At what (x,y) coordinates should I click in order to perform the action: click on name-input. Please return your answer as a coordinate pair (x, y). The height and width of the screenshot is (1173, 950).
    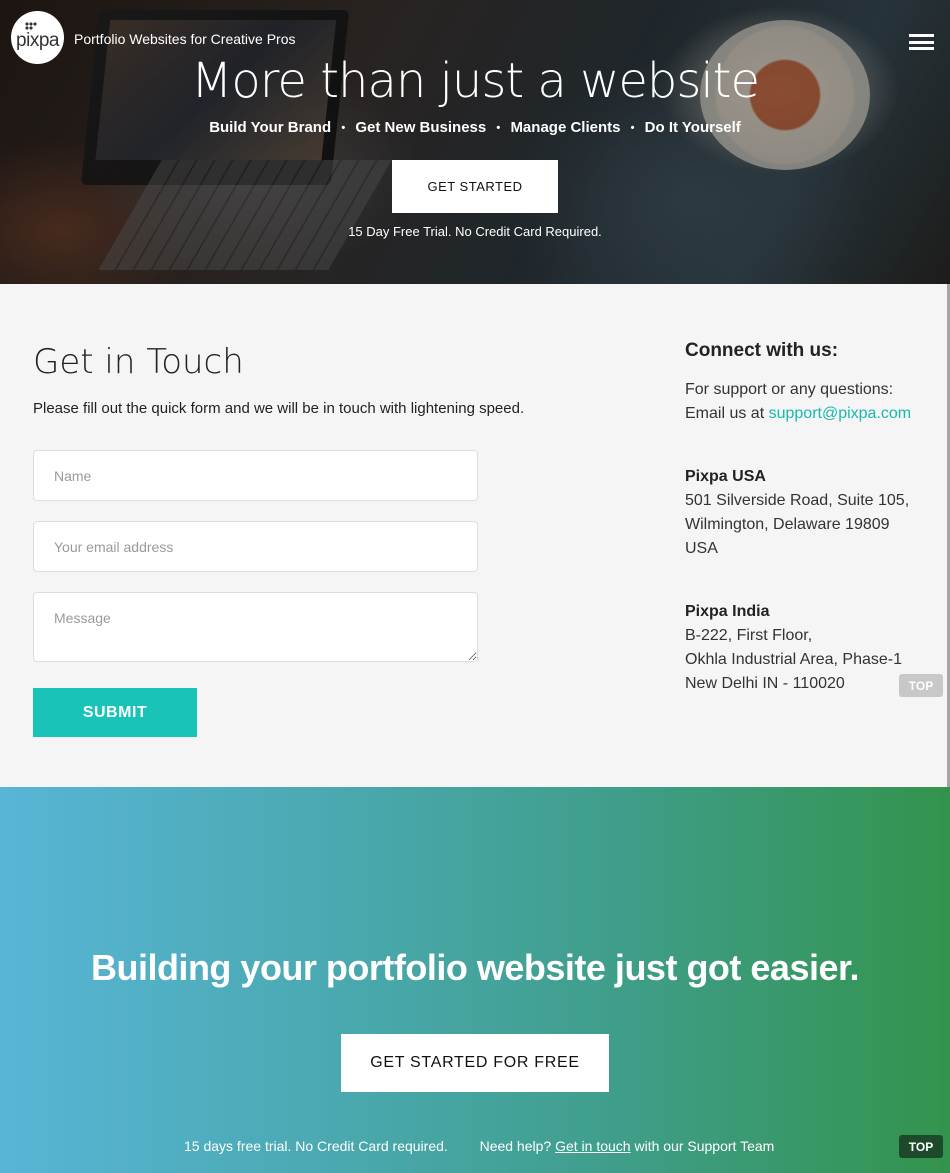
    Looking at the image, I should click on (255, 475).